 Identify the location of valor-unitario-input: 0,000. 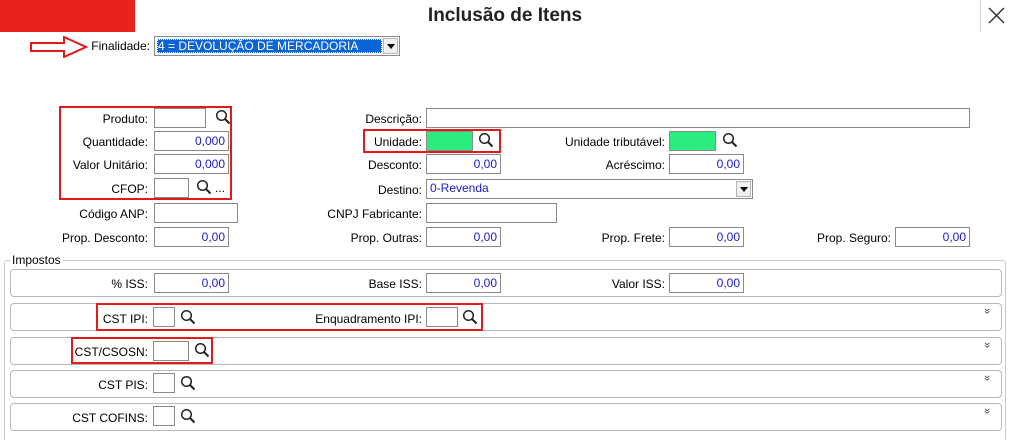
(191, 164).